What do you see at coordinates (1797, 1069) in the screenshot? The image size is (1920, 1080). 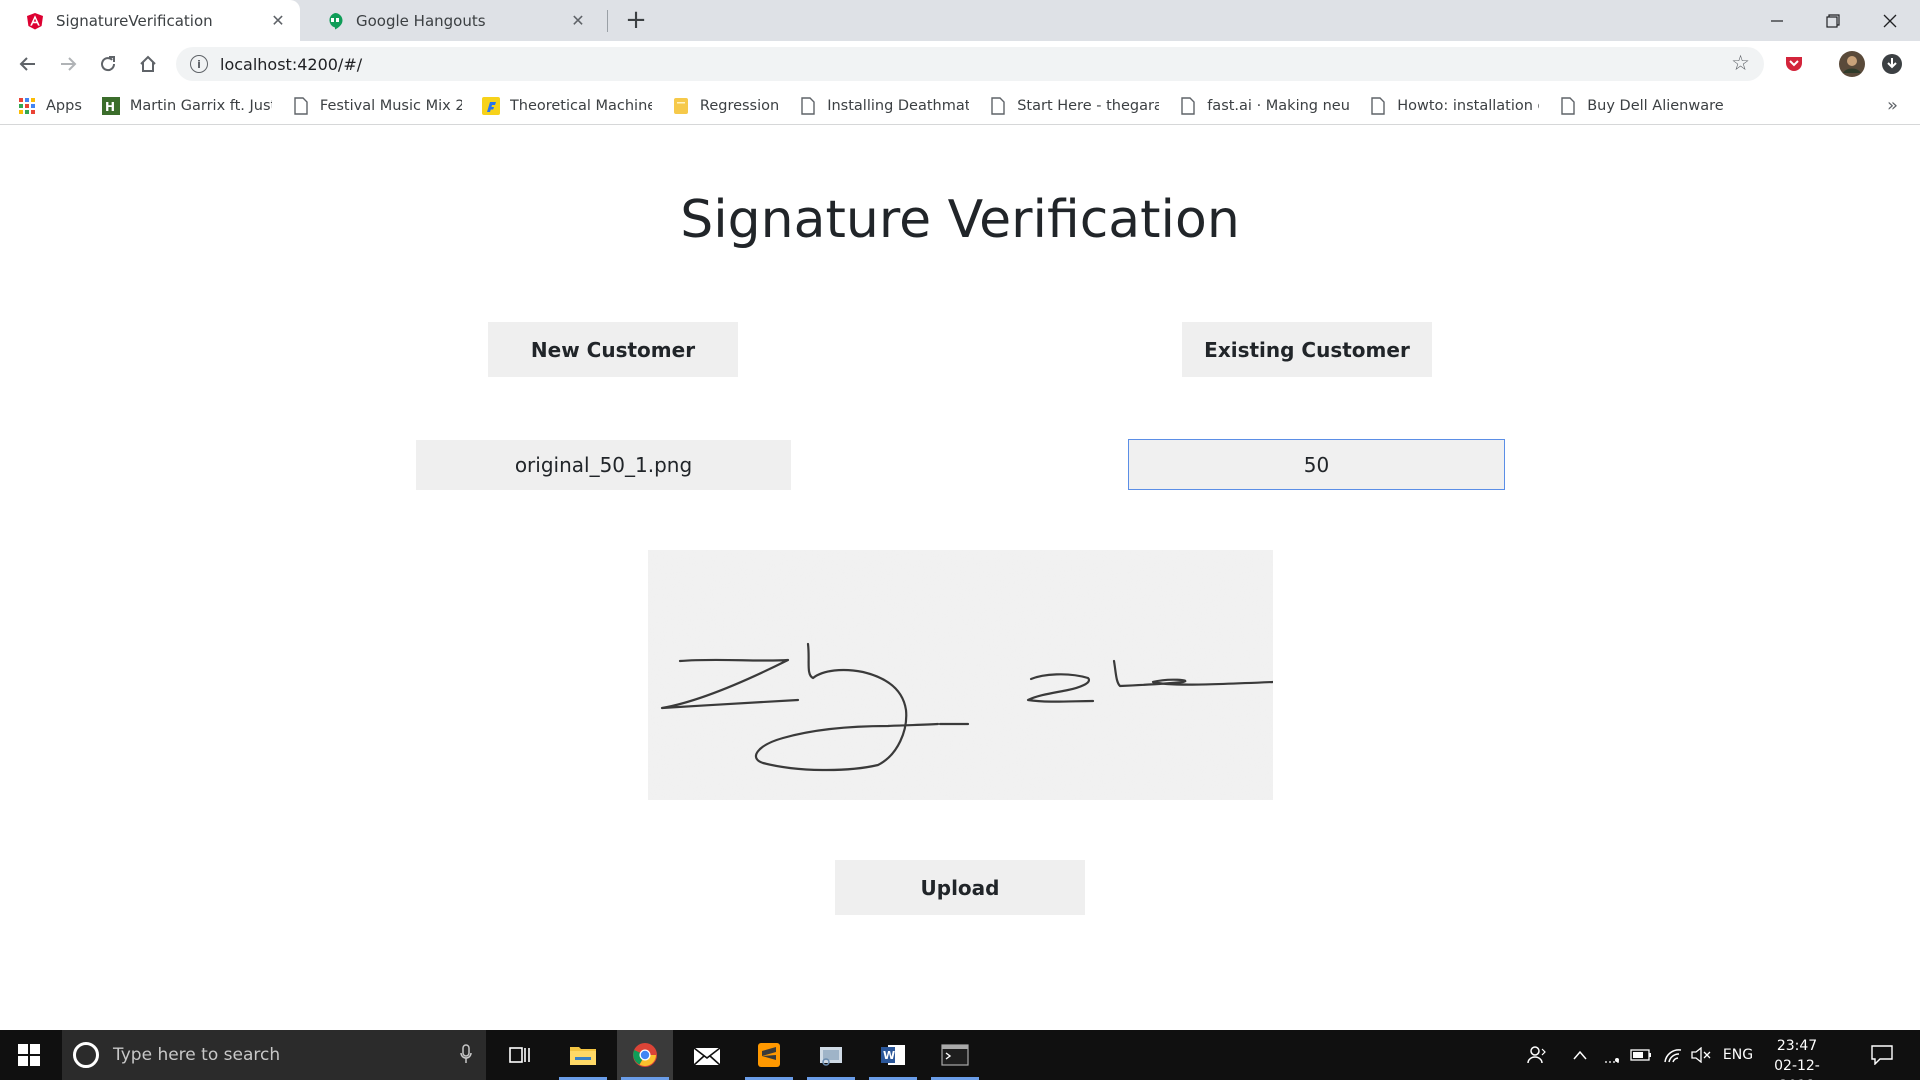 I see `clock-date: 02-12-2018` at bounding box center [1797, 1069].